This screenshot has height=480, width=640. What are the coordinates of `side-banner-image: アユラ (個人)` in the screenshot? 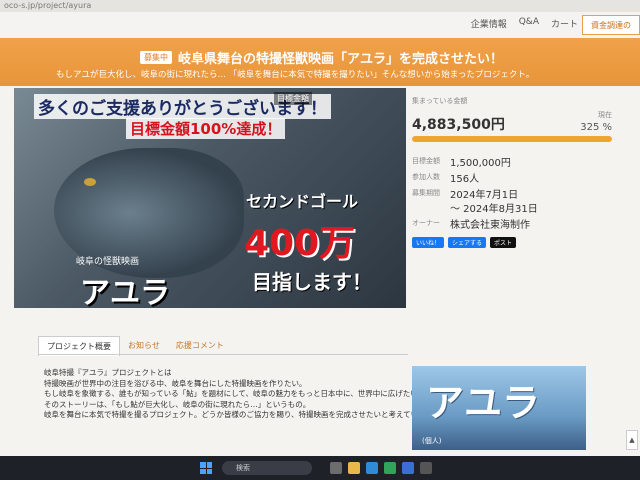 It's located at (499, 408).